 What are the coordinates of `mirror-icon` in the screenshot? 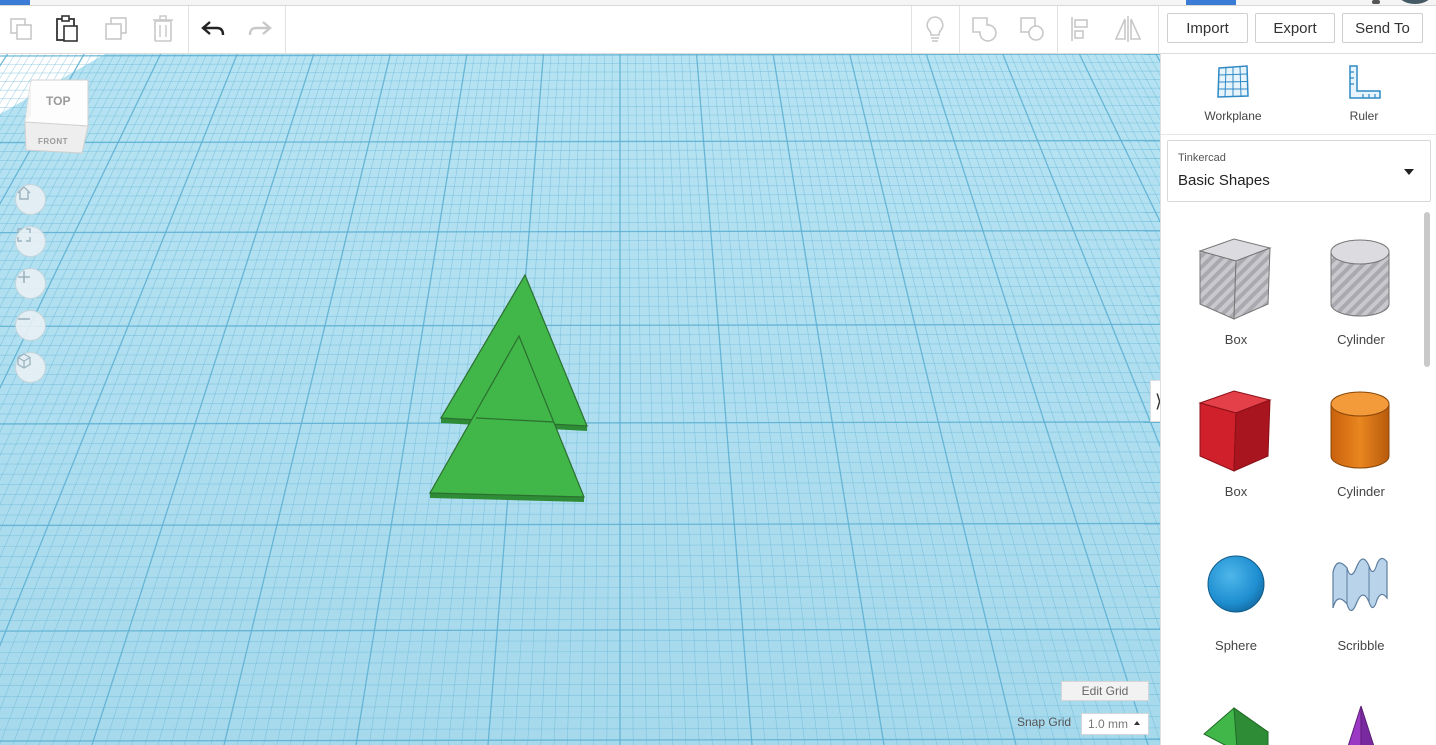 It's located at (1128, 29).